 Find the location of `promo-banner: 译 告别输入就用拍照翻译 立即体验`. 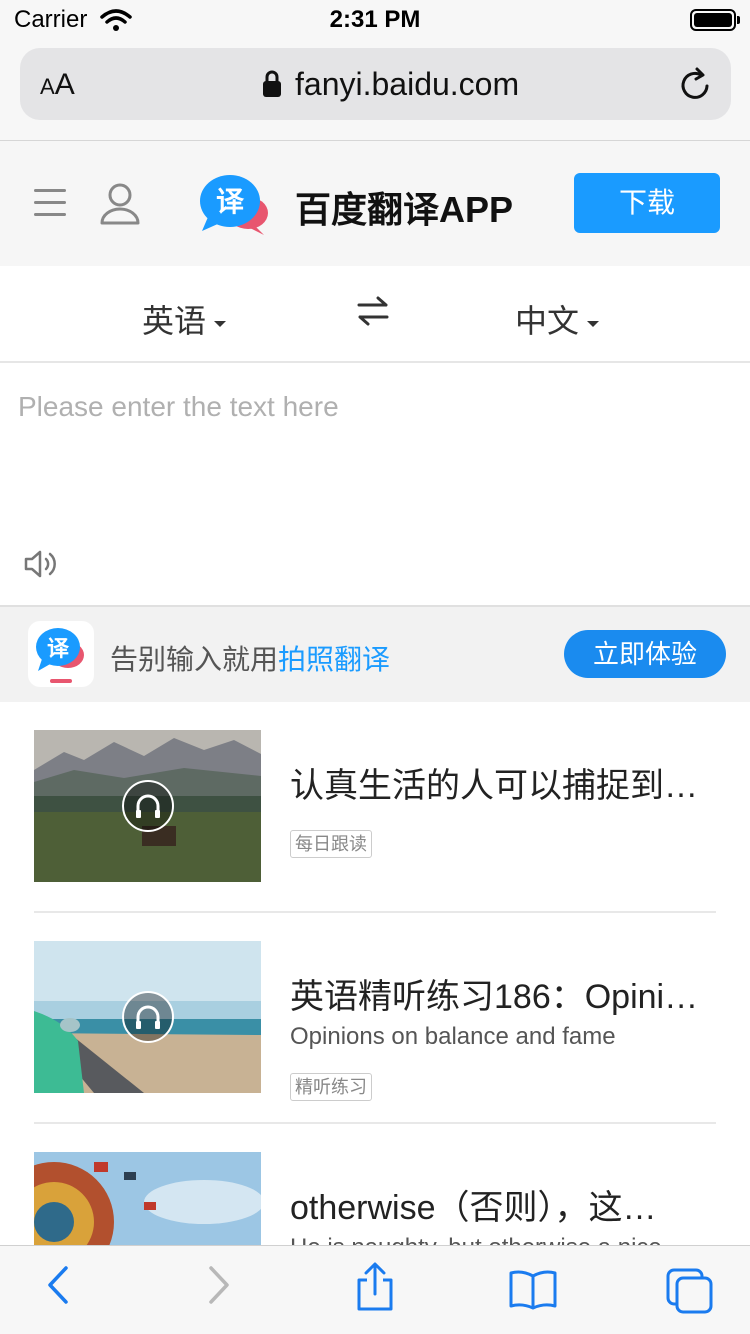

promo-banner: 译 告别输入就用拍照翻译 立即体验 is located at coordinates (375, 654).